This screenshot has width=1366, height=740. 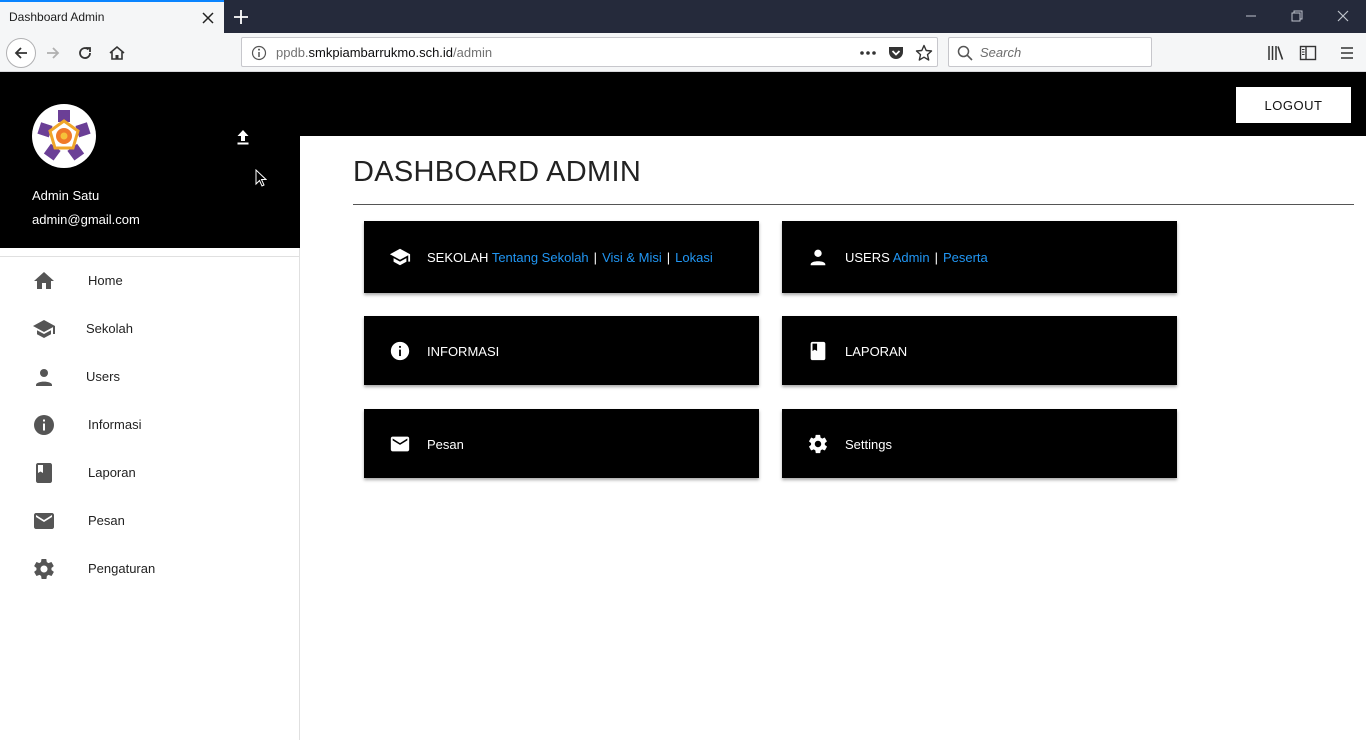 I want to click on sidebar-item-informasi: Informasi, so click(x=150, y=425).